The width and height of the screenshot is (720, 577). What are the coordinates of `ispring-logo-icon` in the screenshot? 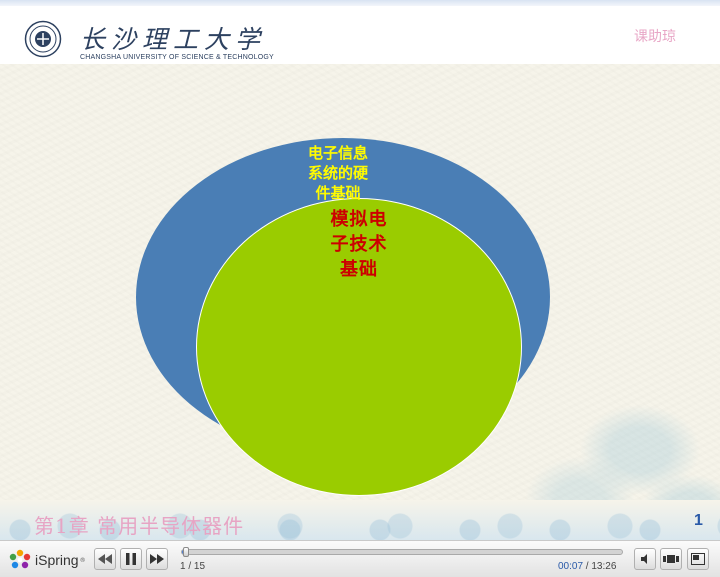 It's located at (20, 559).